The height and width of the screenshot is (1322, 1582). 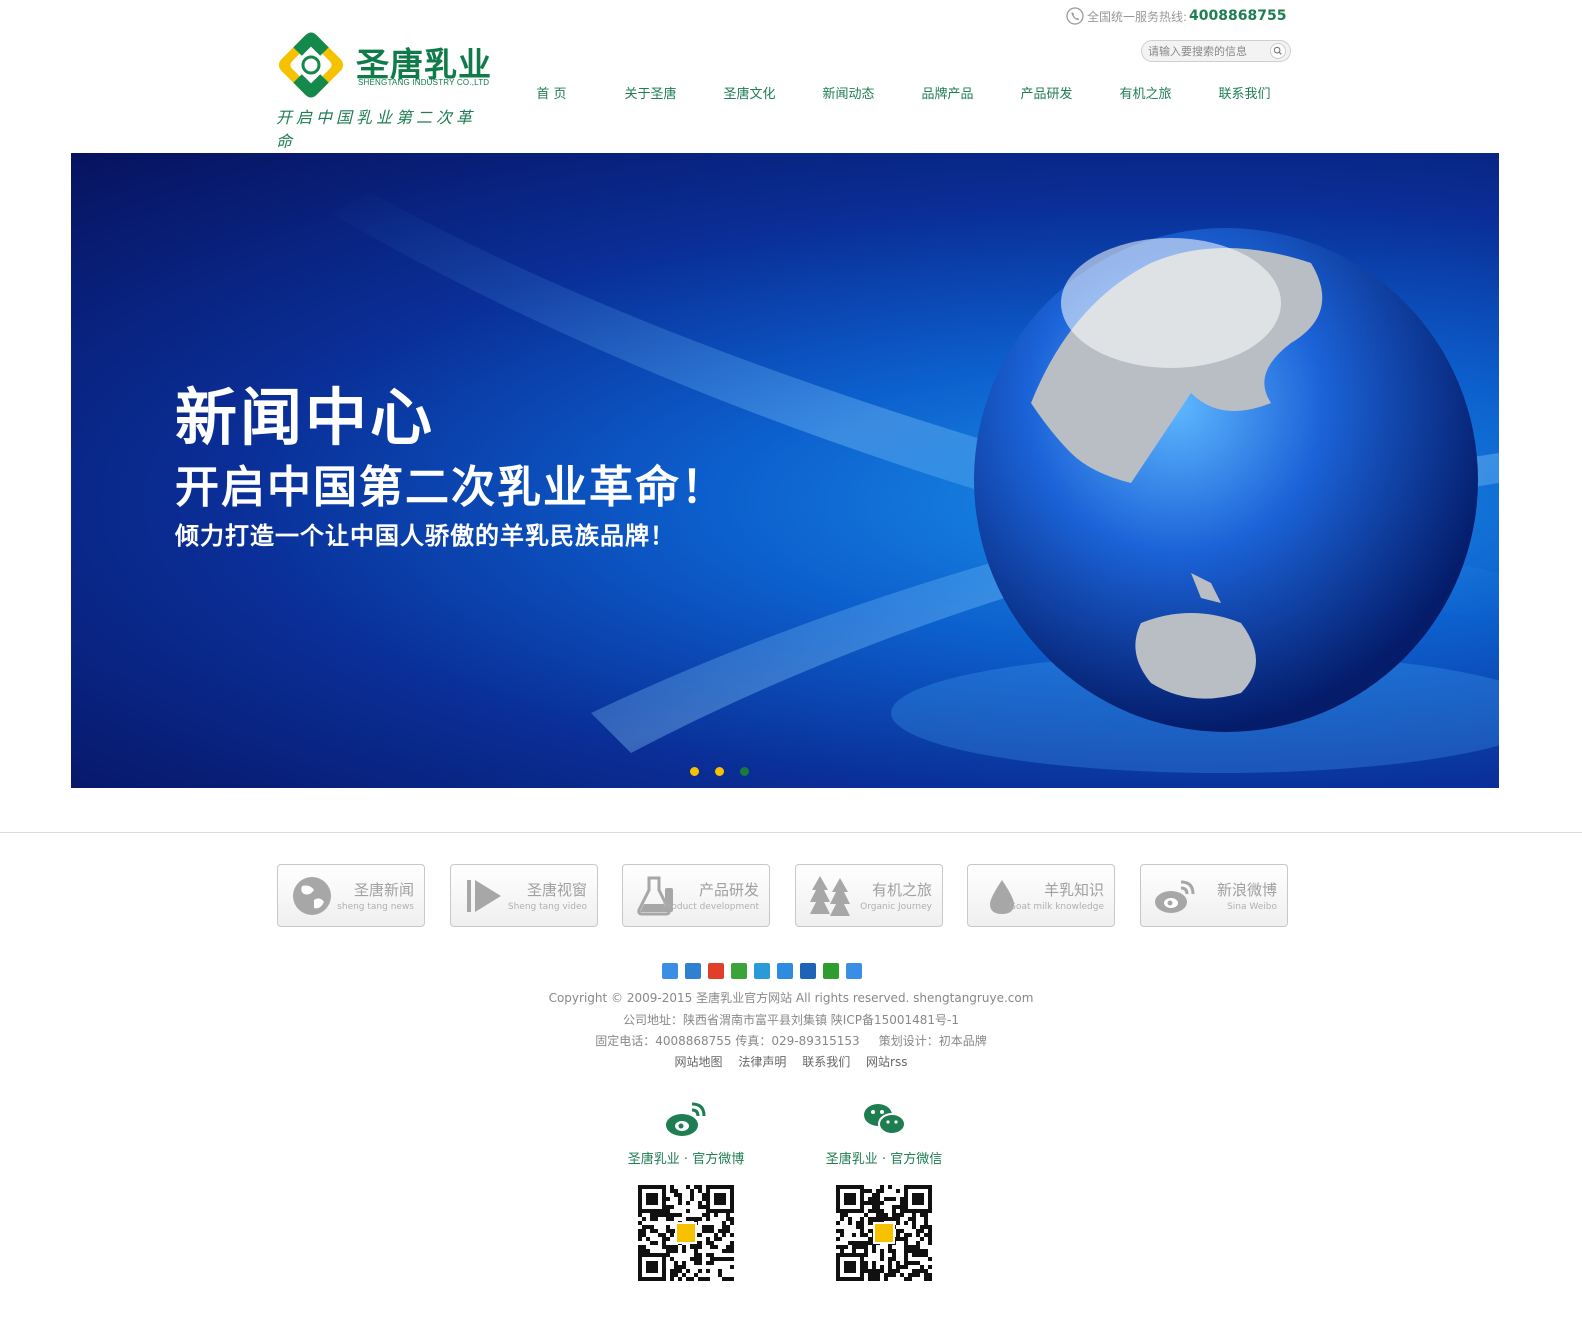 I want to click on social-weibo-label: 圣唐乳业 · 官方微博, so click(x=686, y=1159).